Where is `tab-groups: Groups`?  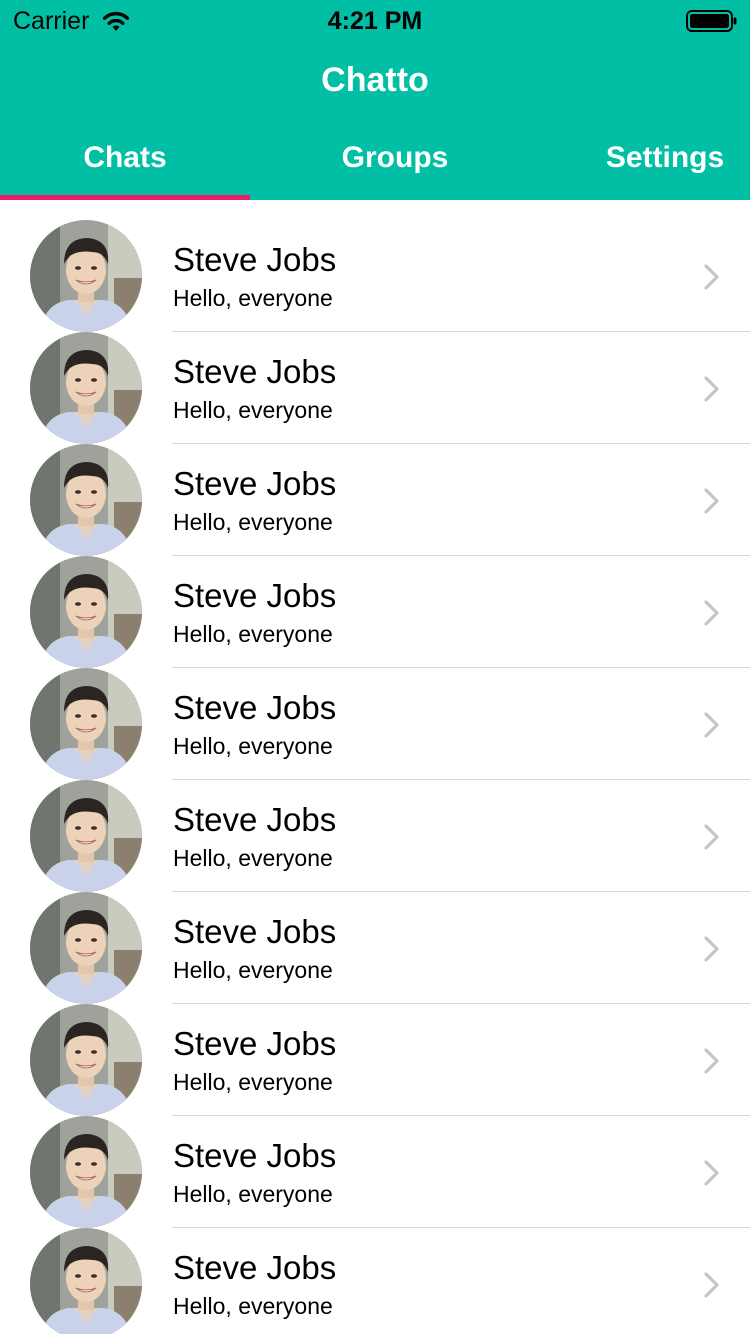
tab-groups: Groups is located at coordinates (395, 158).